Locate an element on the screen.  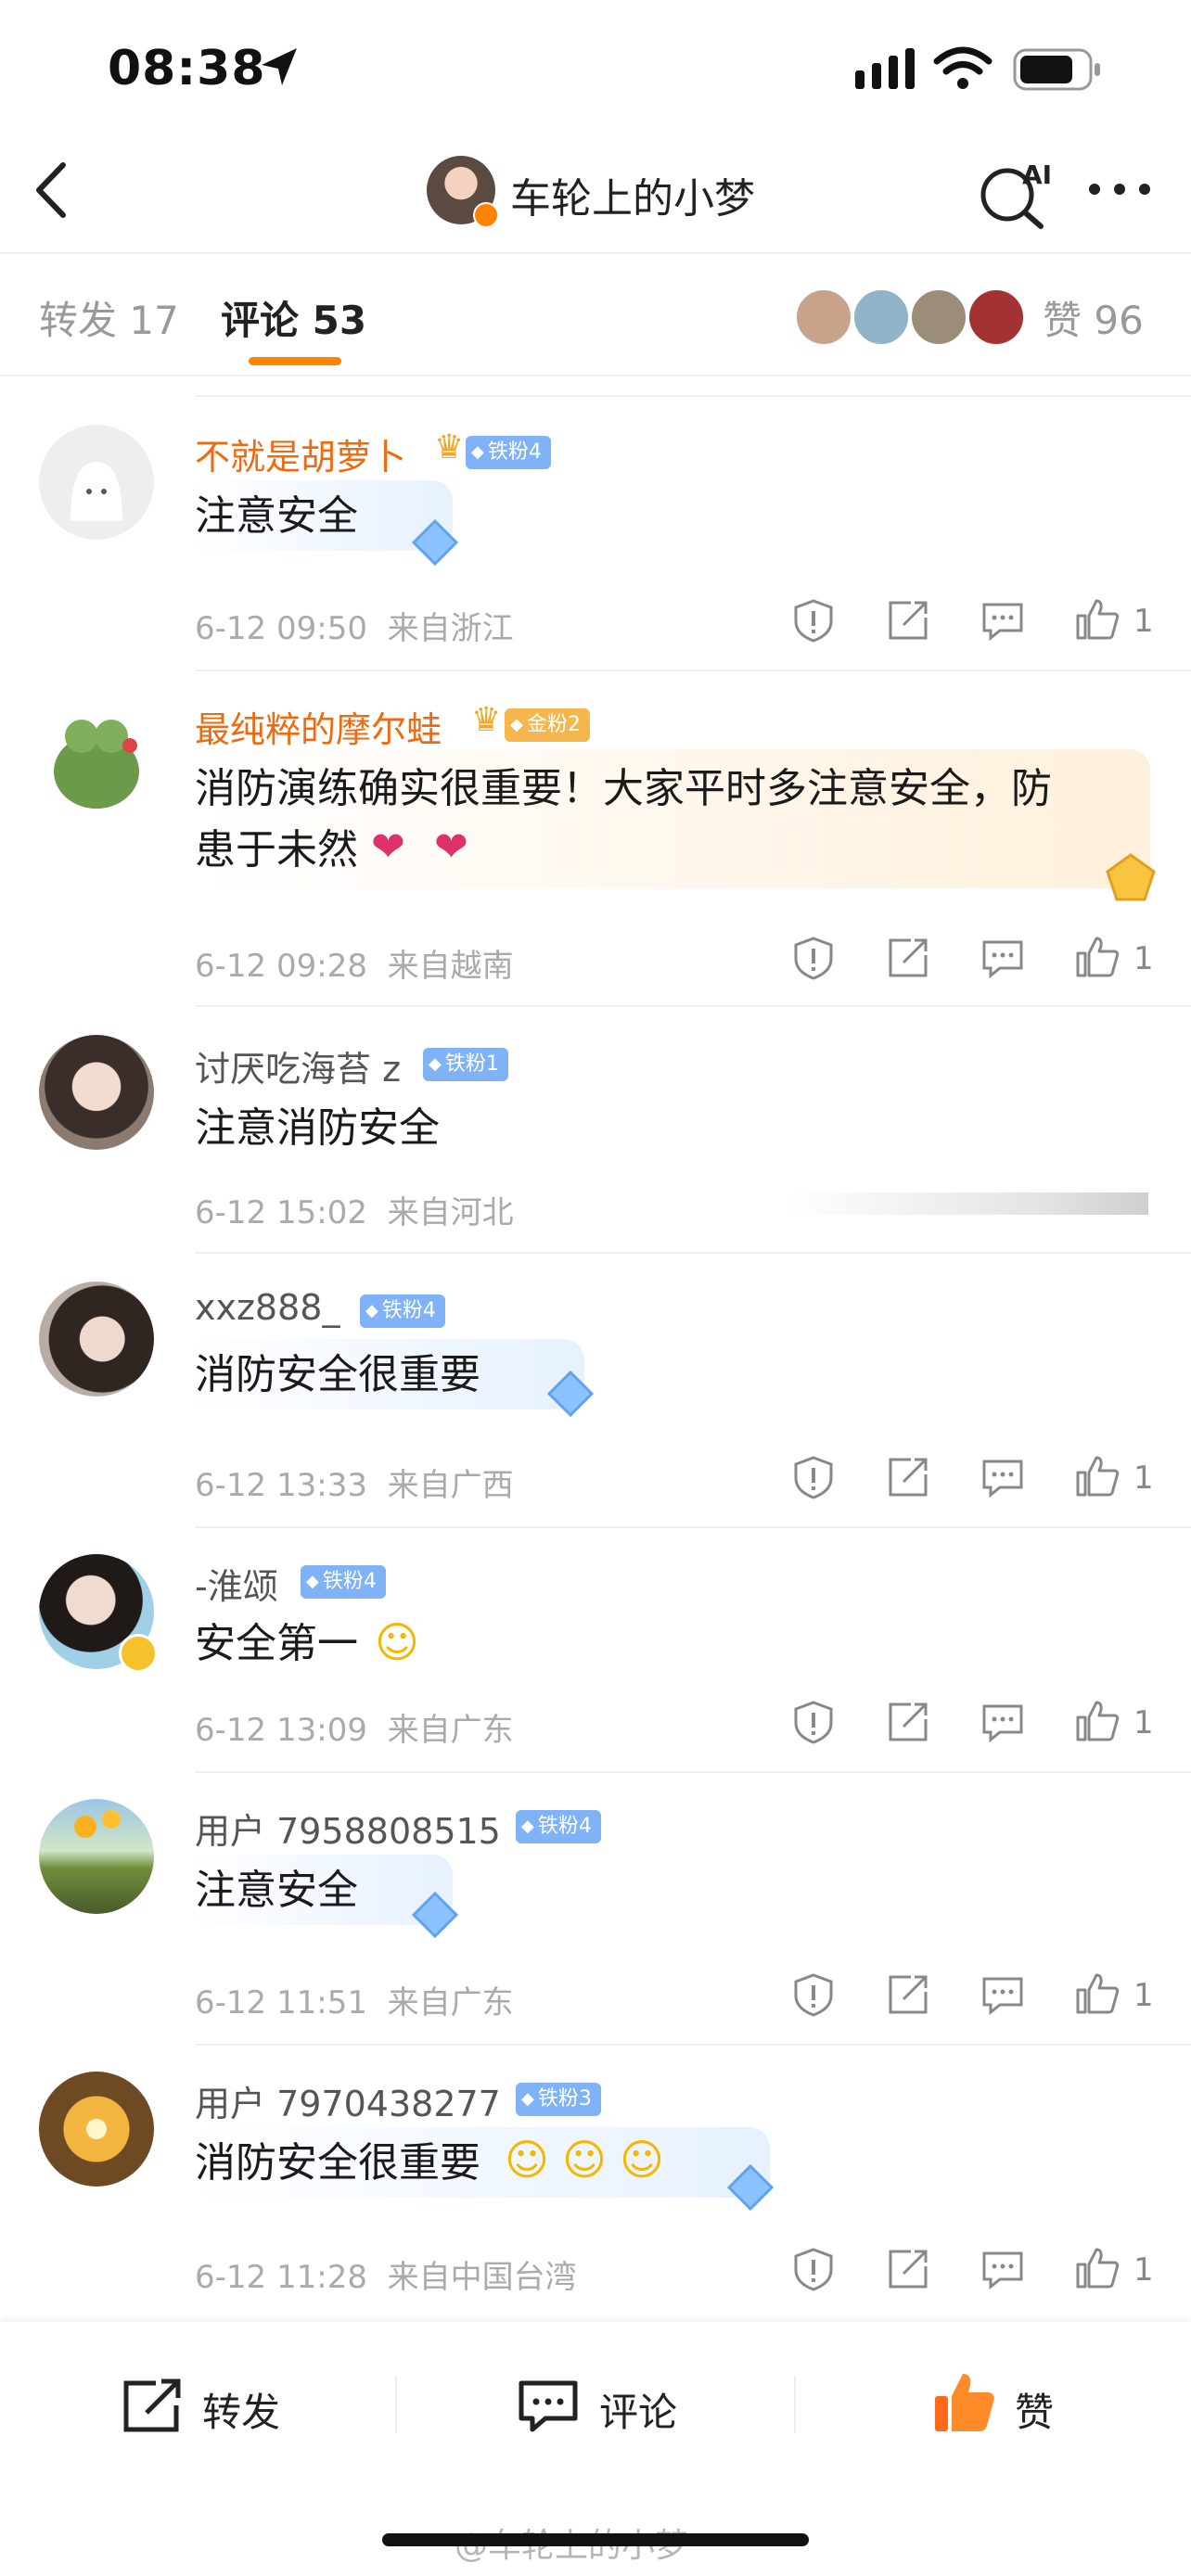
flame-icon is located at coordinates (97, 1824).